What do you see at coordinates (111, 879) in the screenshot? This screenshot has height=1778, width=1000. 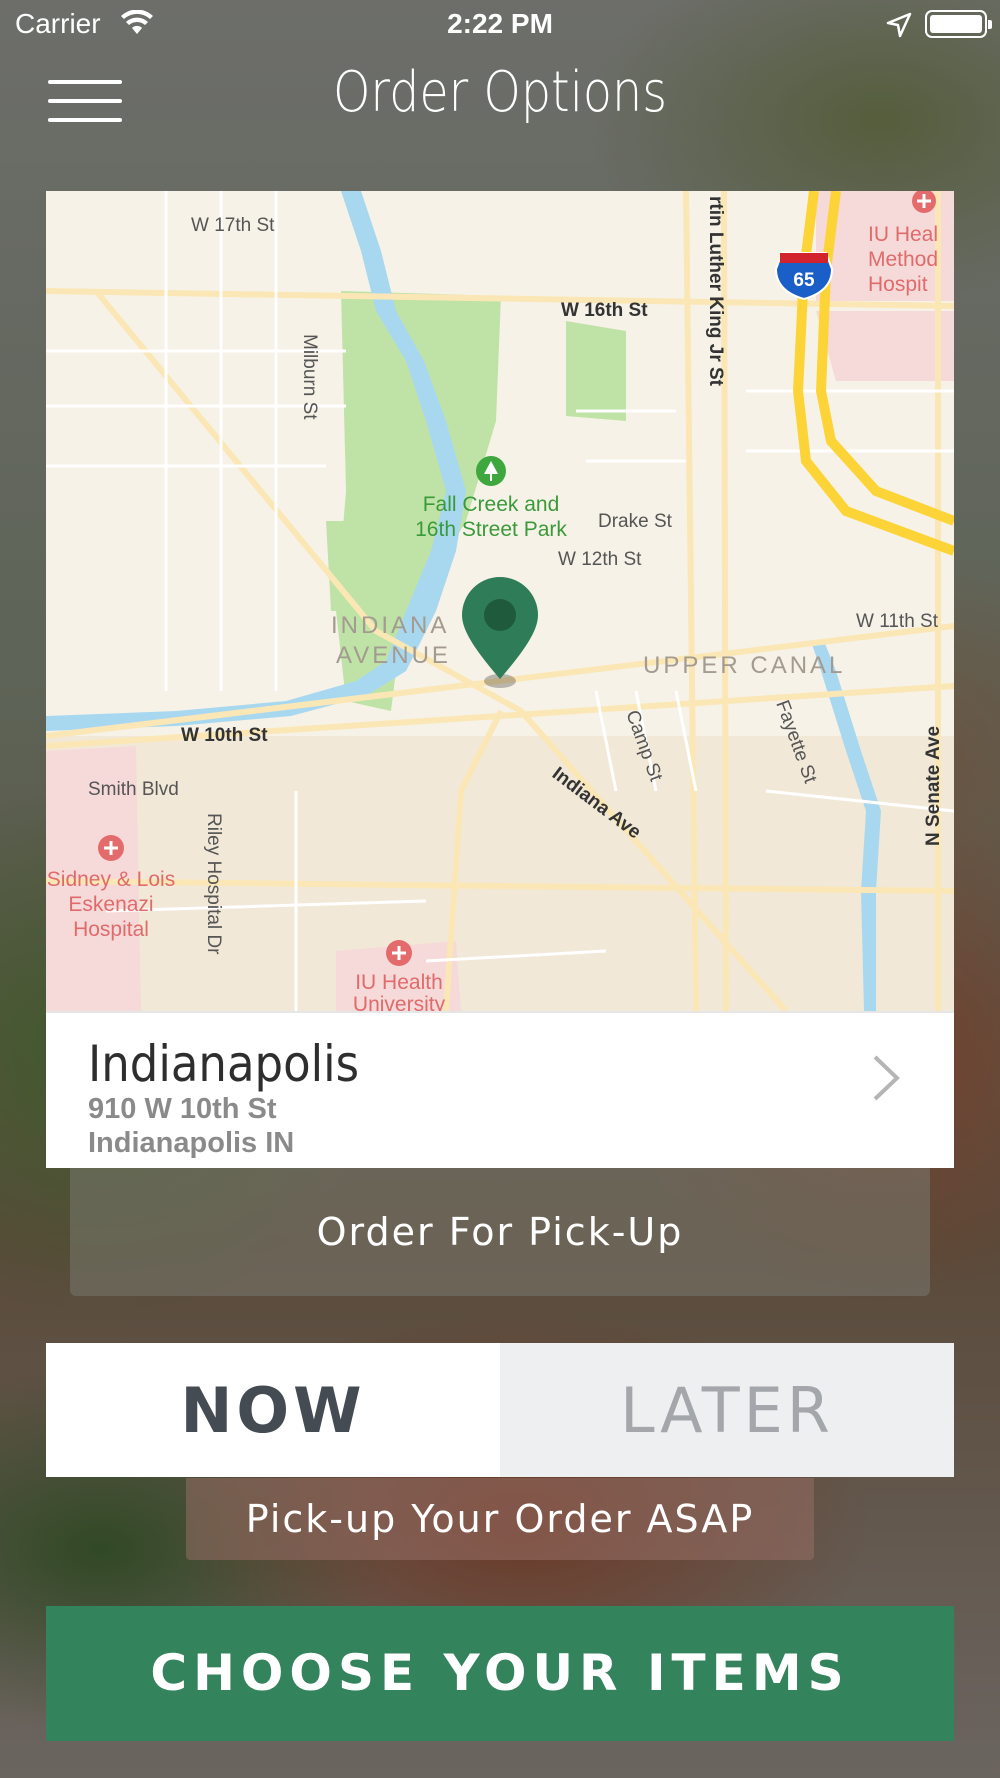 I see `svg-text: Sidney & Lois` at bounding box center [111, 879].